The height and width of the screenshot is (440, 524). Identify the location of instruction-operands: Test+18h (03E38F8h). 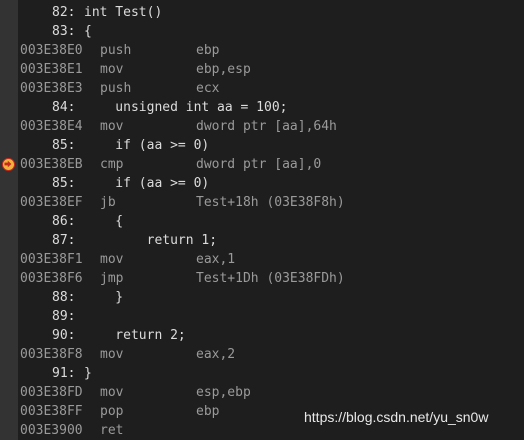
(270, 202).